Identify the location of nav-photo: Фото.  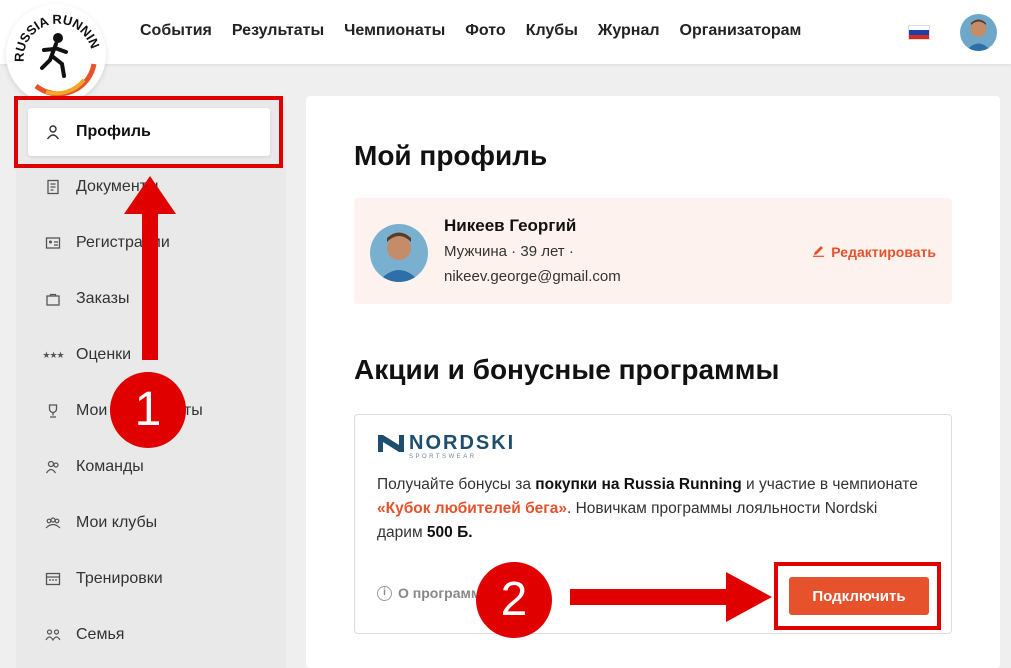
(485, 31).